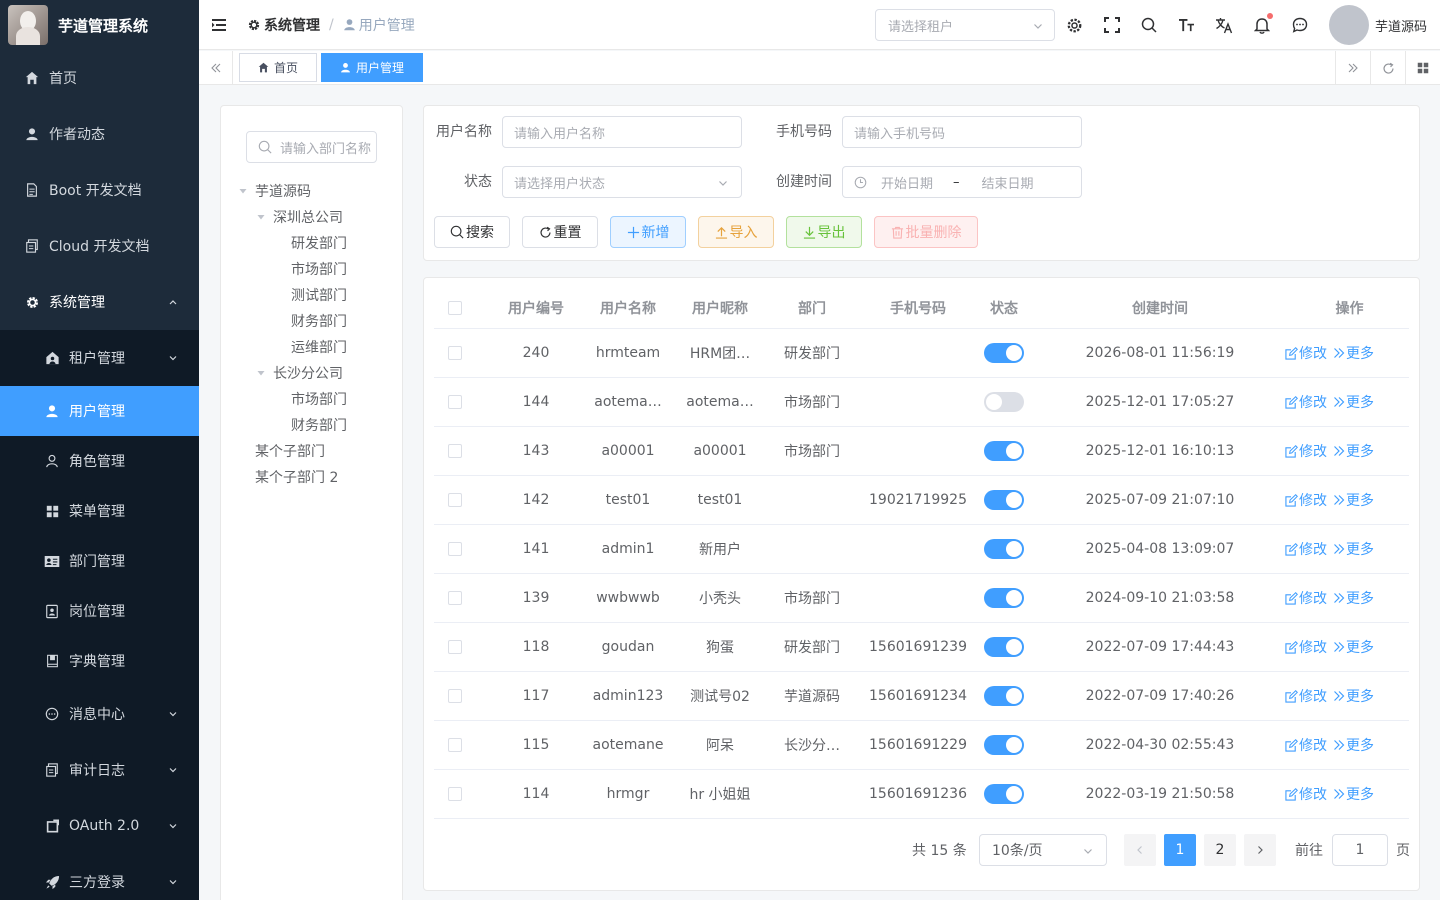 The height and width of the screenshot is (900, 1440). I want to click on export-button: 导出, so click(824, 232).